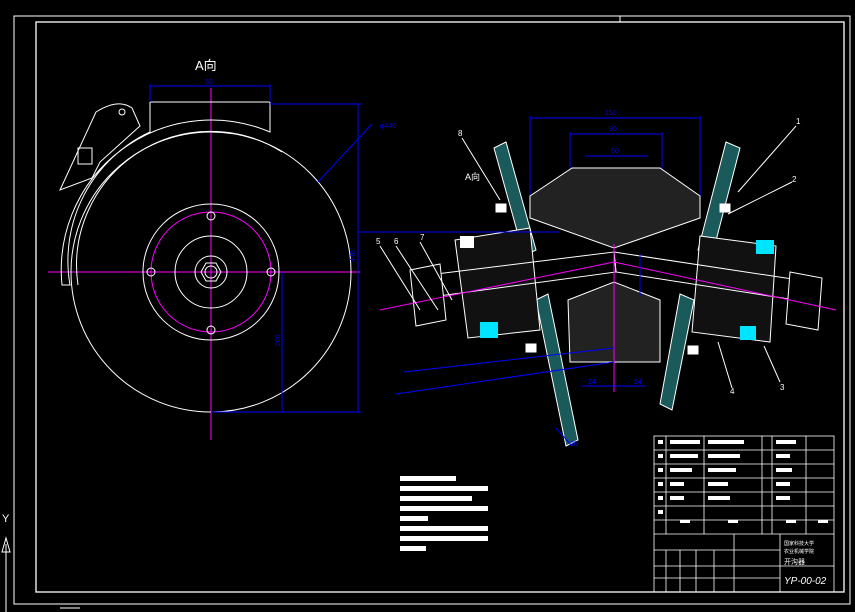  What do you see at coordinates (615, 208) in the screenshot?
I see `upper-wedge-block` at bounding box center [615, 208].